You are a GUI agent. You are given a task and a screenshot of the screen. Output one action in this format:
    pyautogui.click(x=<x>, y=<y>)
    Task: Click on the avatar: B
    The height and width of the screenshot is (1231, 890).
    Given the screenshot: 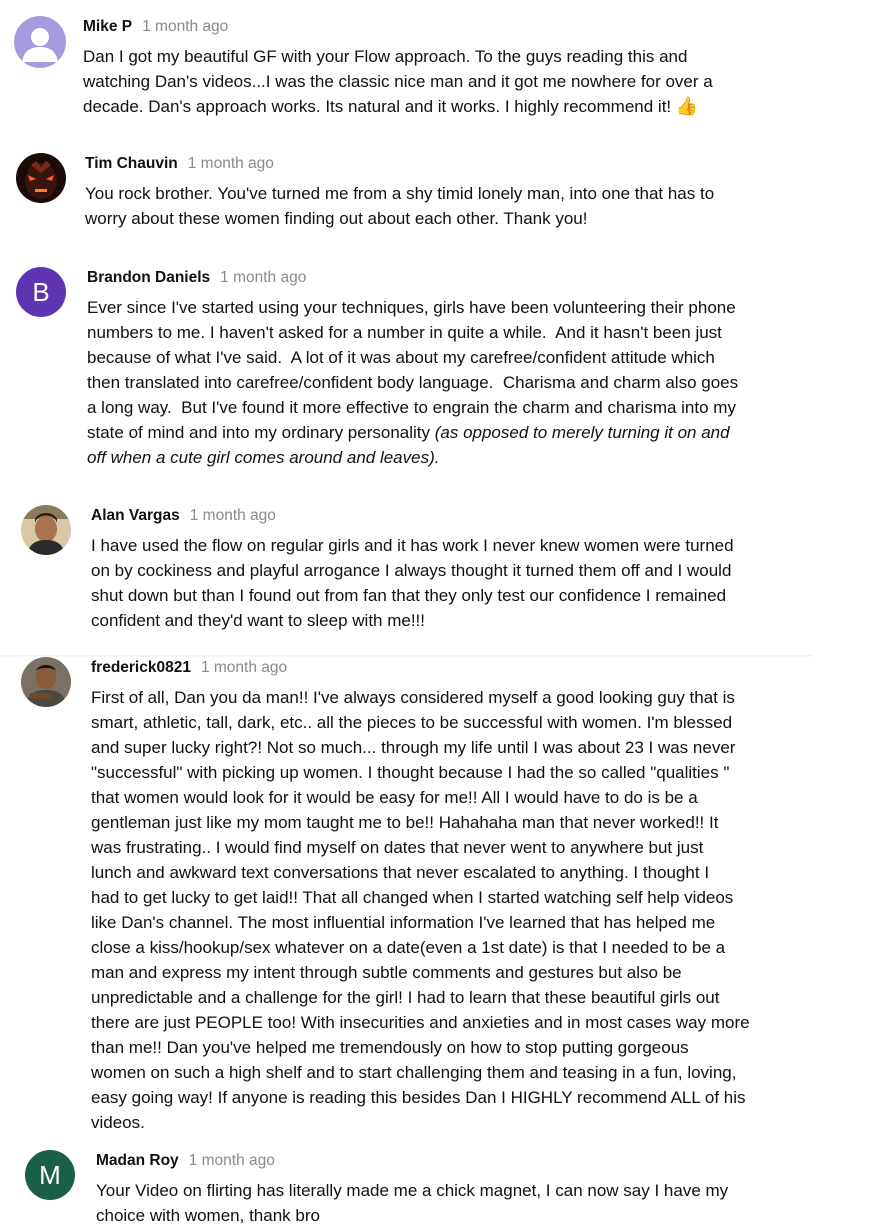 What is the action you would take?
    pyautogui.click(x=41, y=292)
    